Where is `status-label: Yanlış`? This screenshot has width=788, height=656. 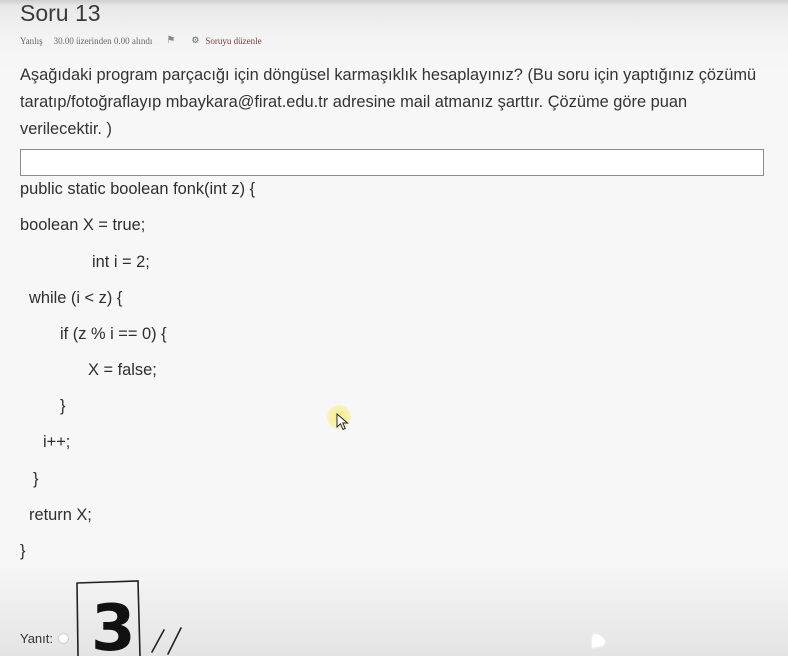 status-label: Yanlış is located at coordinates (31, 40).